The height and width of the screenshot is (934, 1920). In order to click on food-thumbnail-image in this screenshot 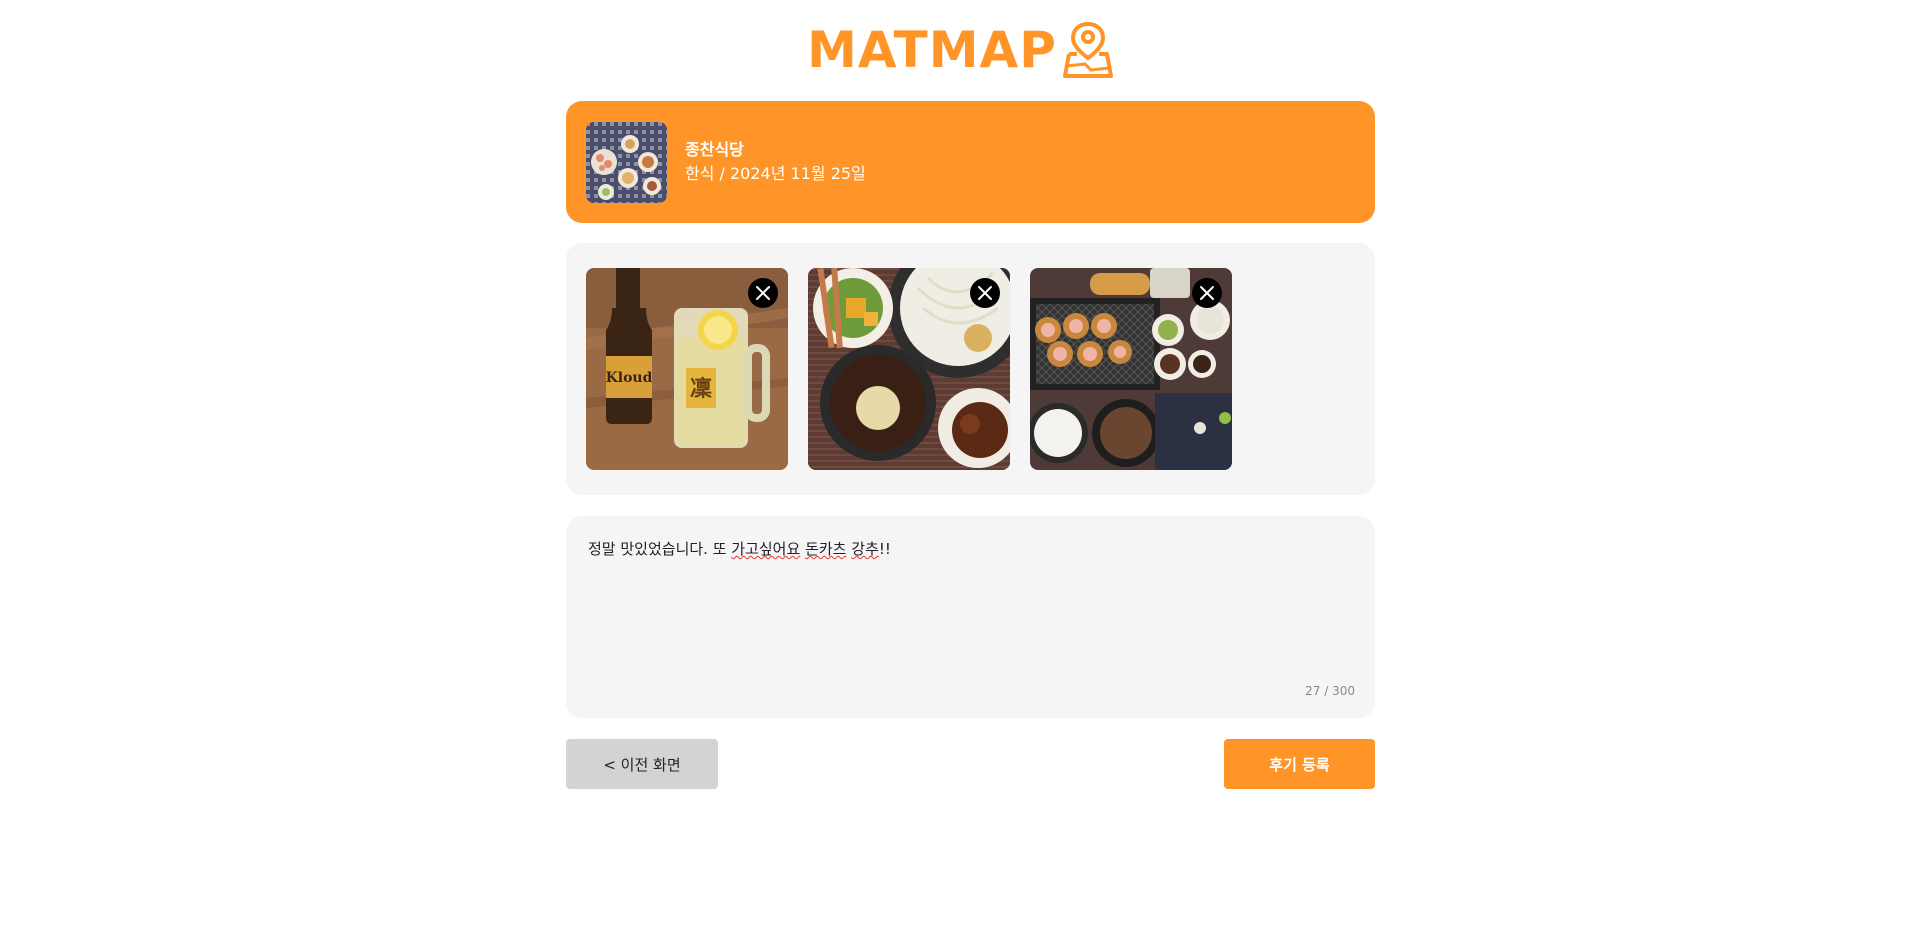, I will do `click(626, 162)`.